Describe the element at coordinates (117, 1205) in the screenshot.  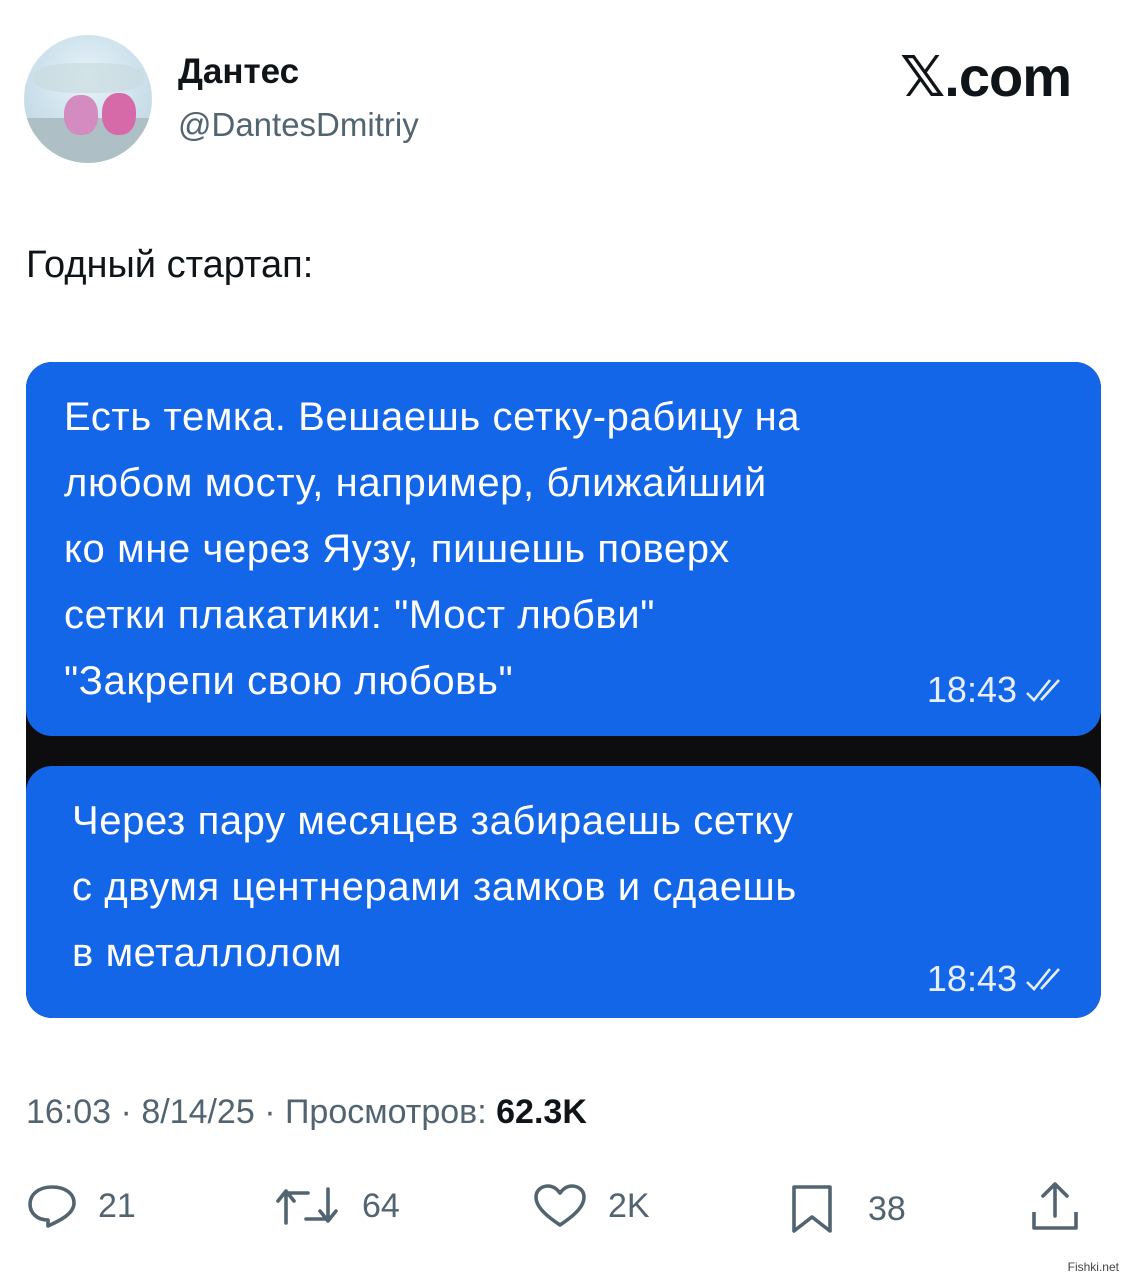
I see `reply-count: 21` at that location.